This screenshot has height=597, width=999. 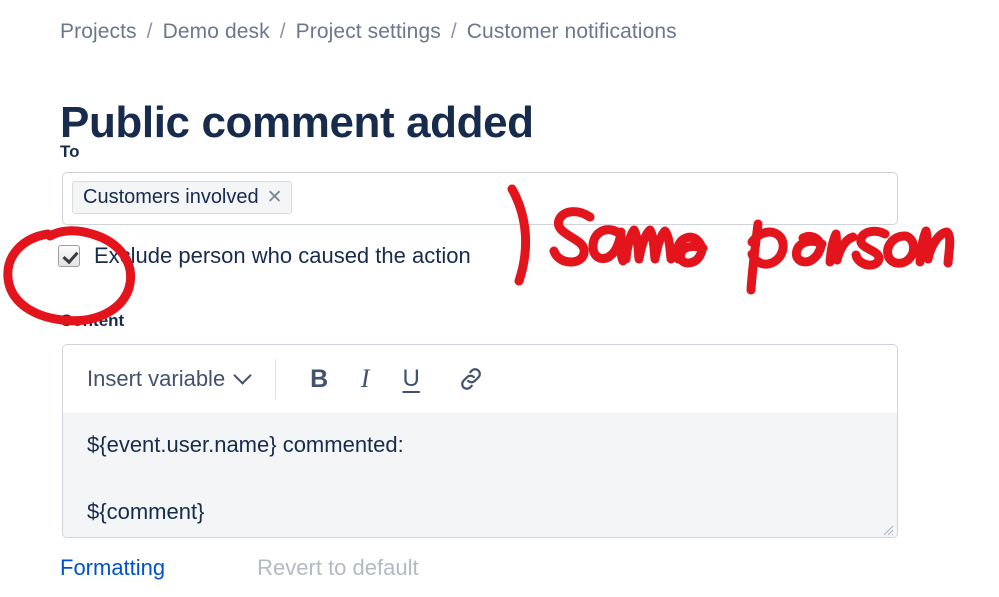 I want to click on chip-customers-involved: Customers involved ✕, so click(x=182, y=197).